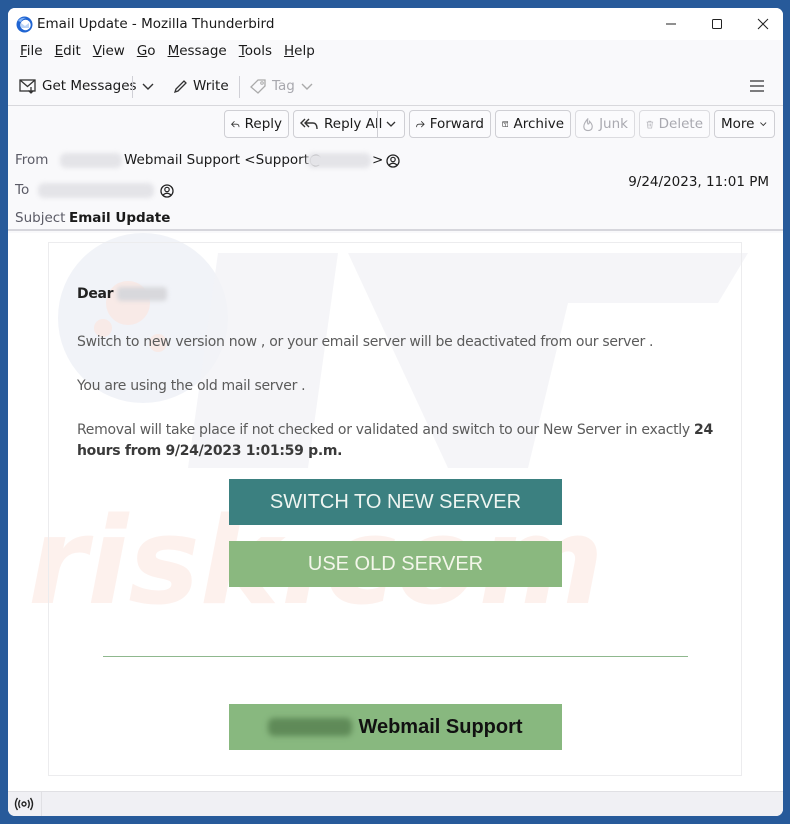 The height and width of the screenshot is (824, 790). I want to click on menu-label: dit, so click(72, 51).